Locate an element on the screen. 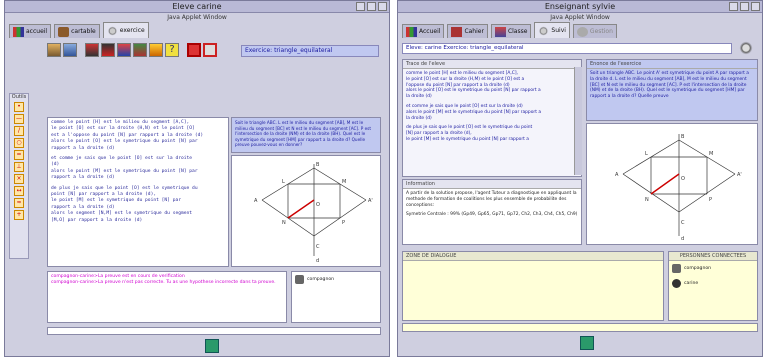  parallel-tool: = is located at coordinates (19, 155).